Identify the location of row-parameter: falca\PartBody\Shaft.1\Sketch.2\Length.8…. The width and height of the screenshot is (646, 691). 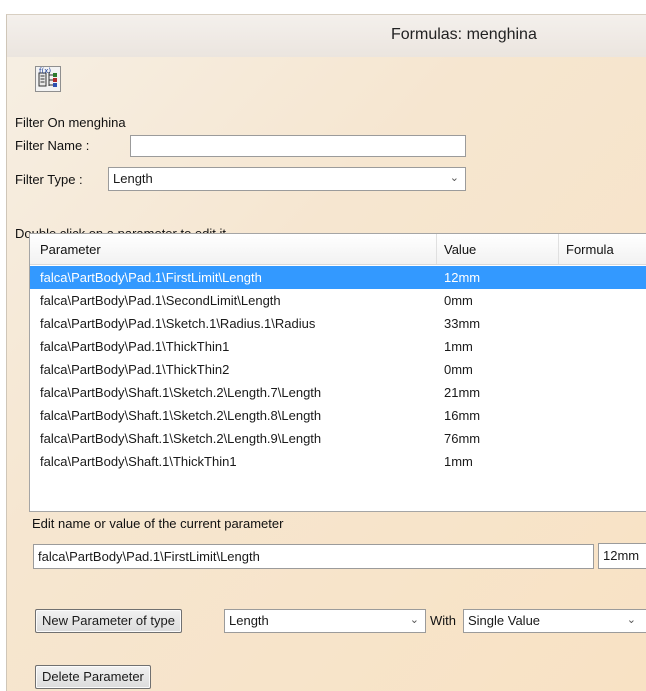
(181, 415).